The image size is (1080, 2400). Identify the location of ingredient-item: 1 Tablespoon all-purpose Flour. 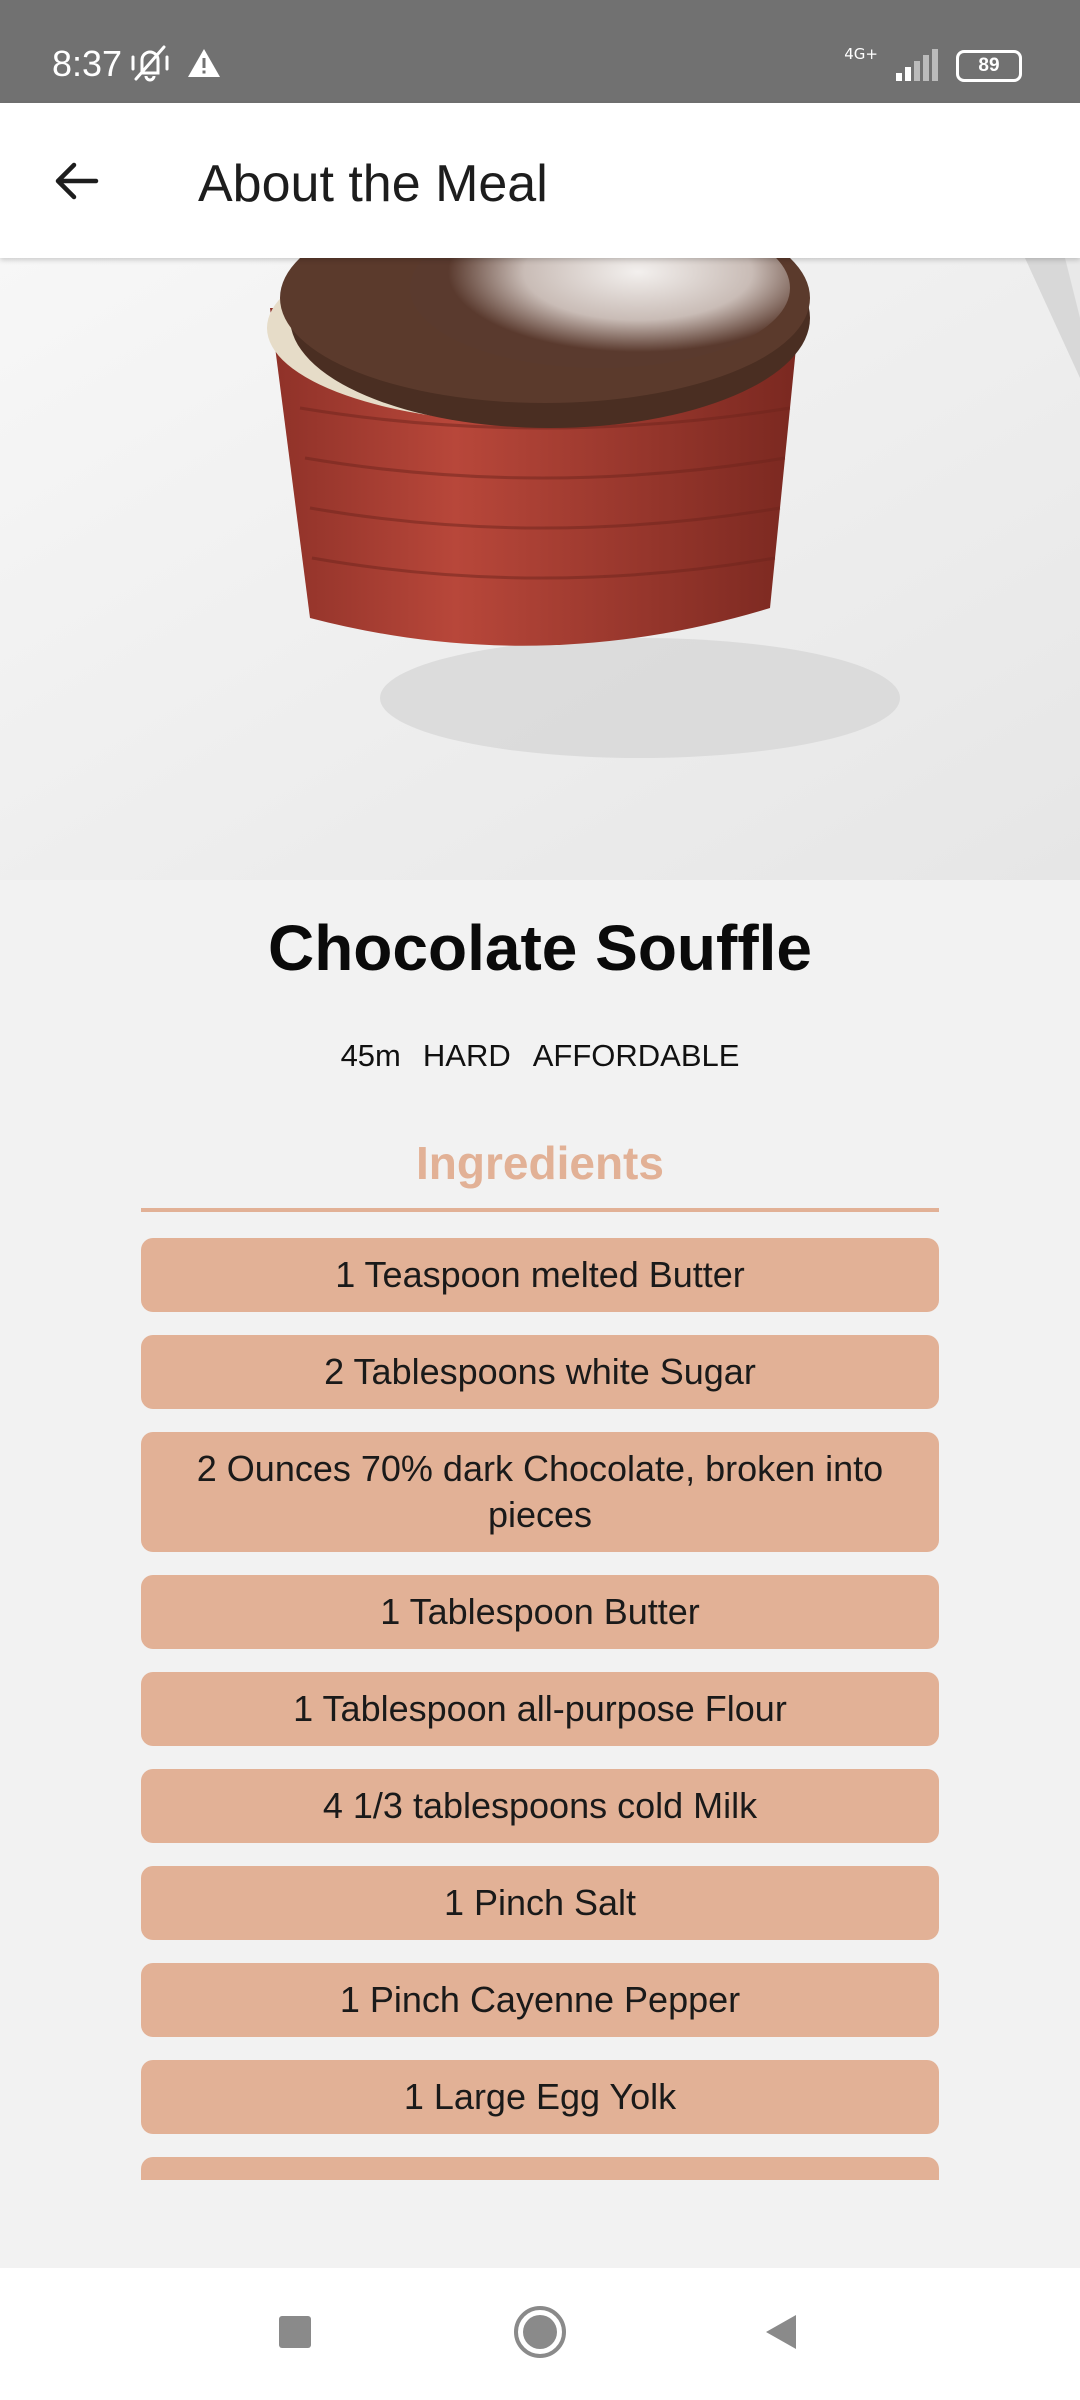
(540, 1709).